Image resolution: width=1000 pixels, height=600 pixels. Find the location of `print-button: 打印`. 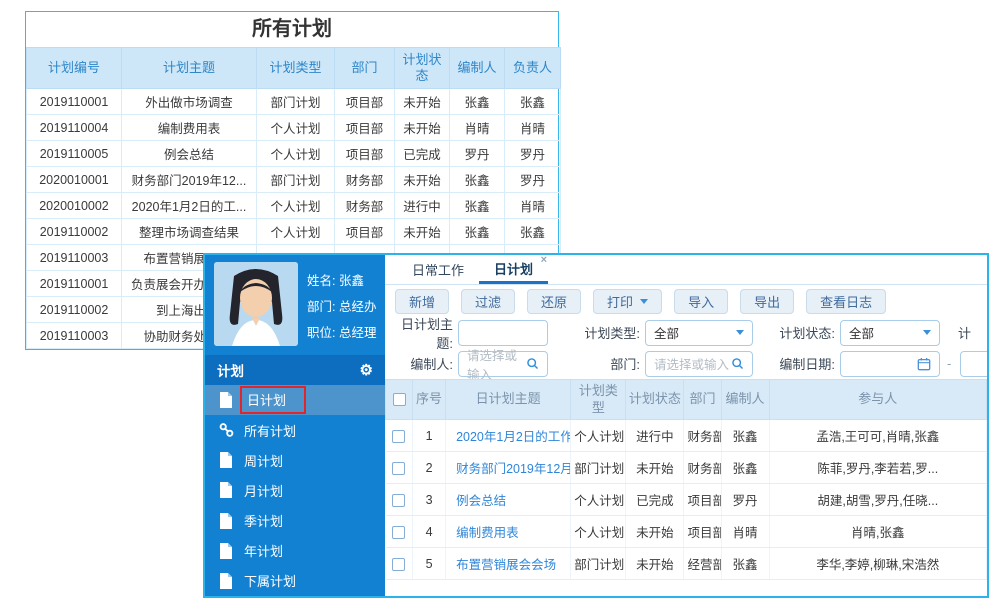

print-button: 打印 is located at coordinates (628, 301).